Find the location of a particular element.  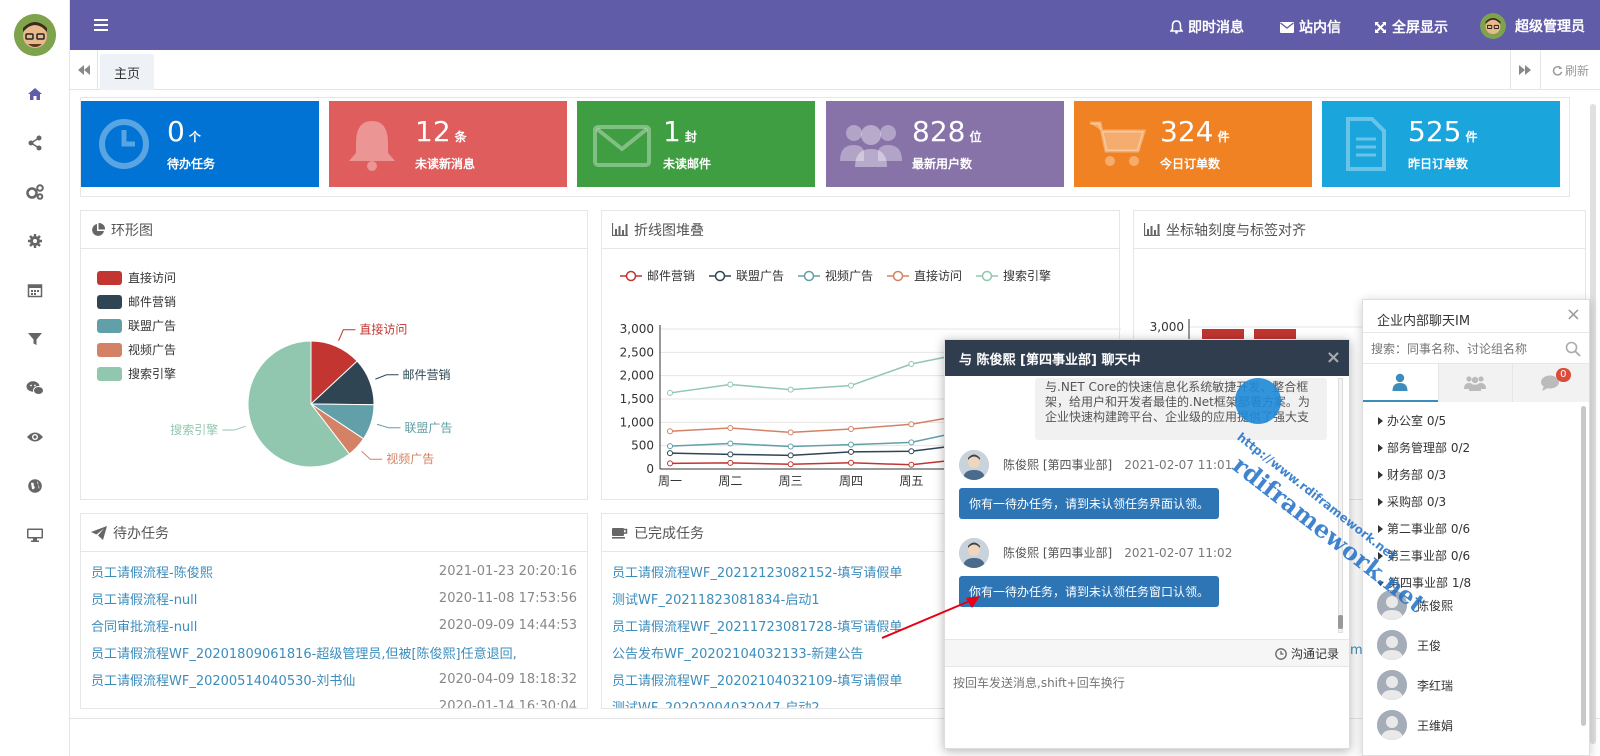

line-legend-item: 联盟广告 is located at coordinates (746, 276).